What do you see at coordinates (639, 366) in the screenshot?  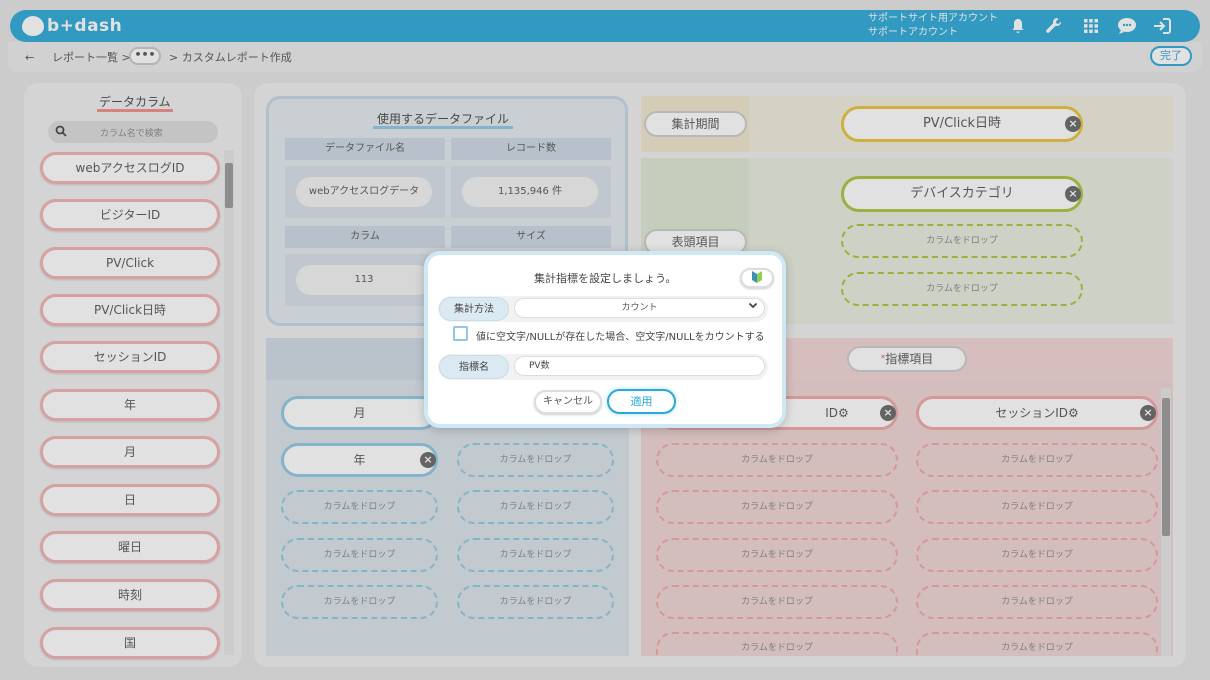 I see `metric-name-input: PV数` at bounding box center [639, 366].